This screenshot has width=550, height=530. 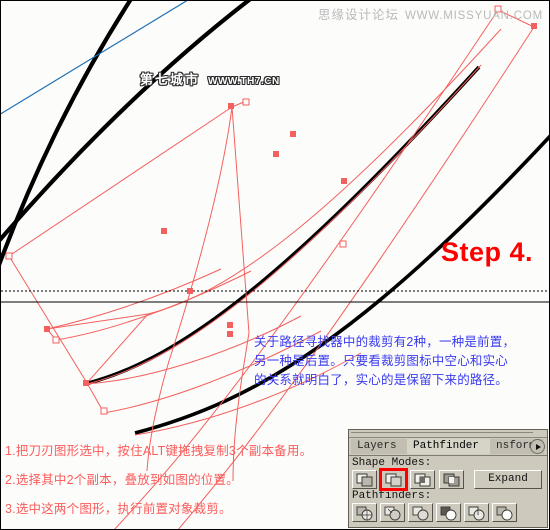 What do you see at coordinates (10, 509) in the screenshot?
I see `instruction-3-number: 3.` at bounding box center [10, 509].